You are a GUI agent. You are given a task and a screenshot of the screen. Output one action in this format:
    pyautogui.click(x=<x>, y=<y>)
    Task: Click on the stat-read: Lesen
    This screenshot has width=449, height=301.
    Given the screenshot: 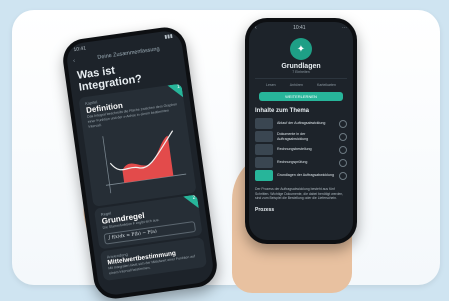 What is the action you would take?
    pyautogui.click(x=271, y=85)
    